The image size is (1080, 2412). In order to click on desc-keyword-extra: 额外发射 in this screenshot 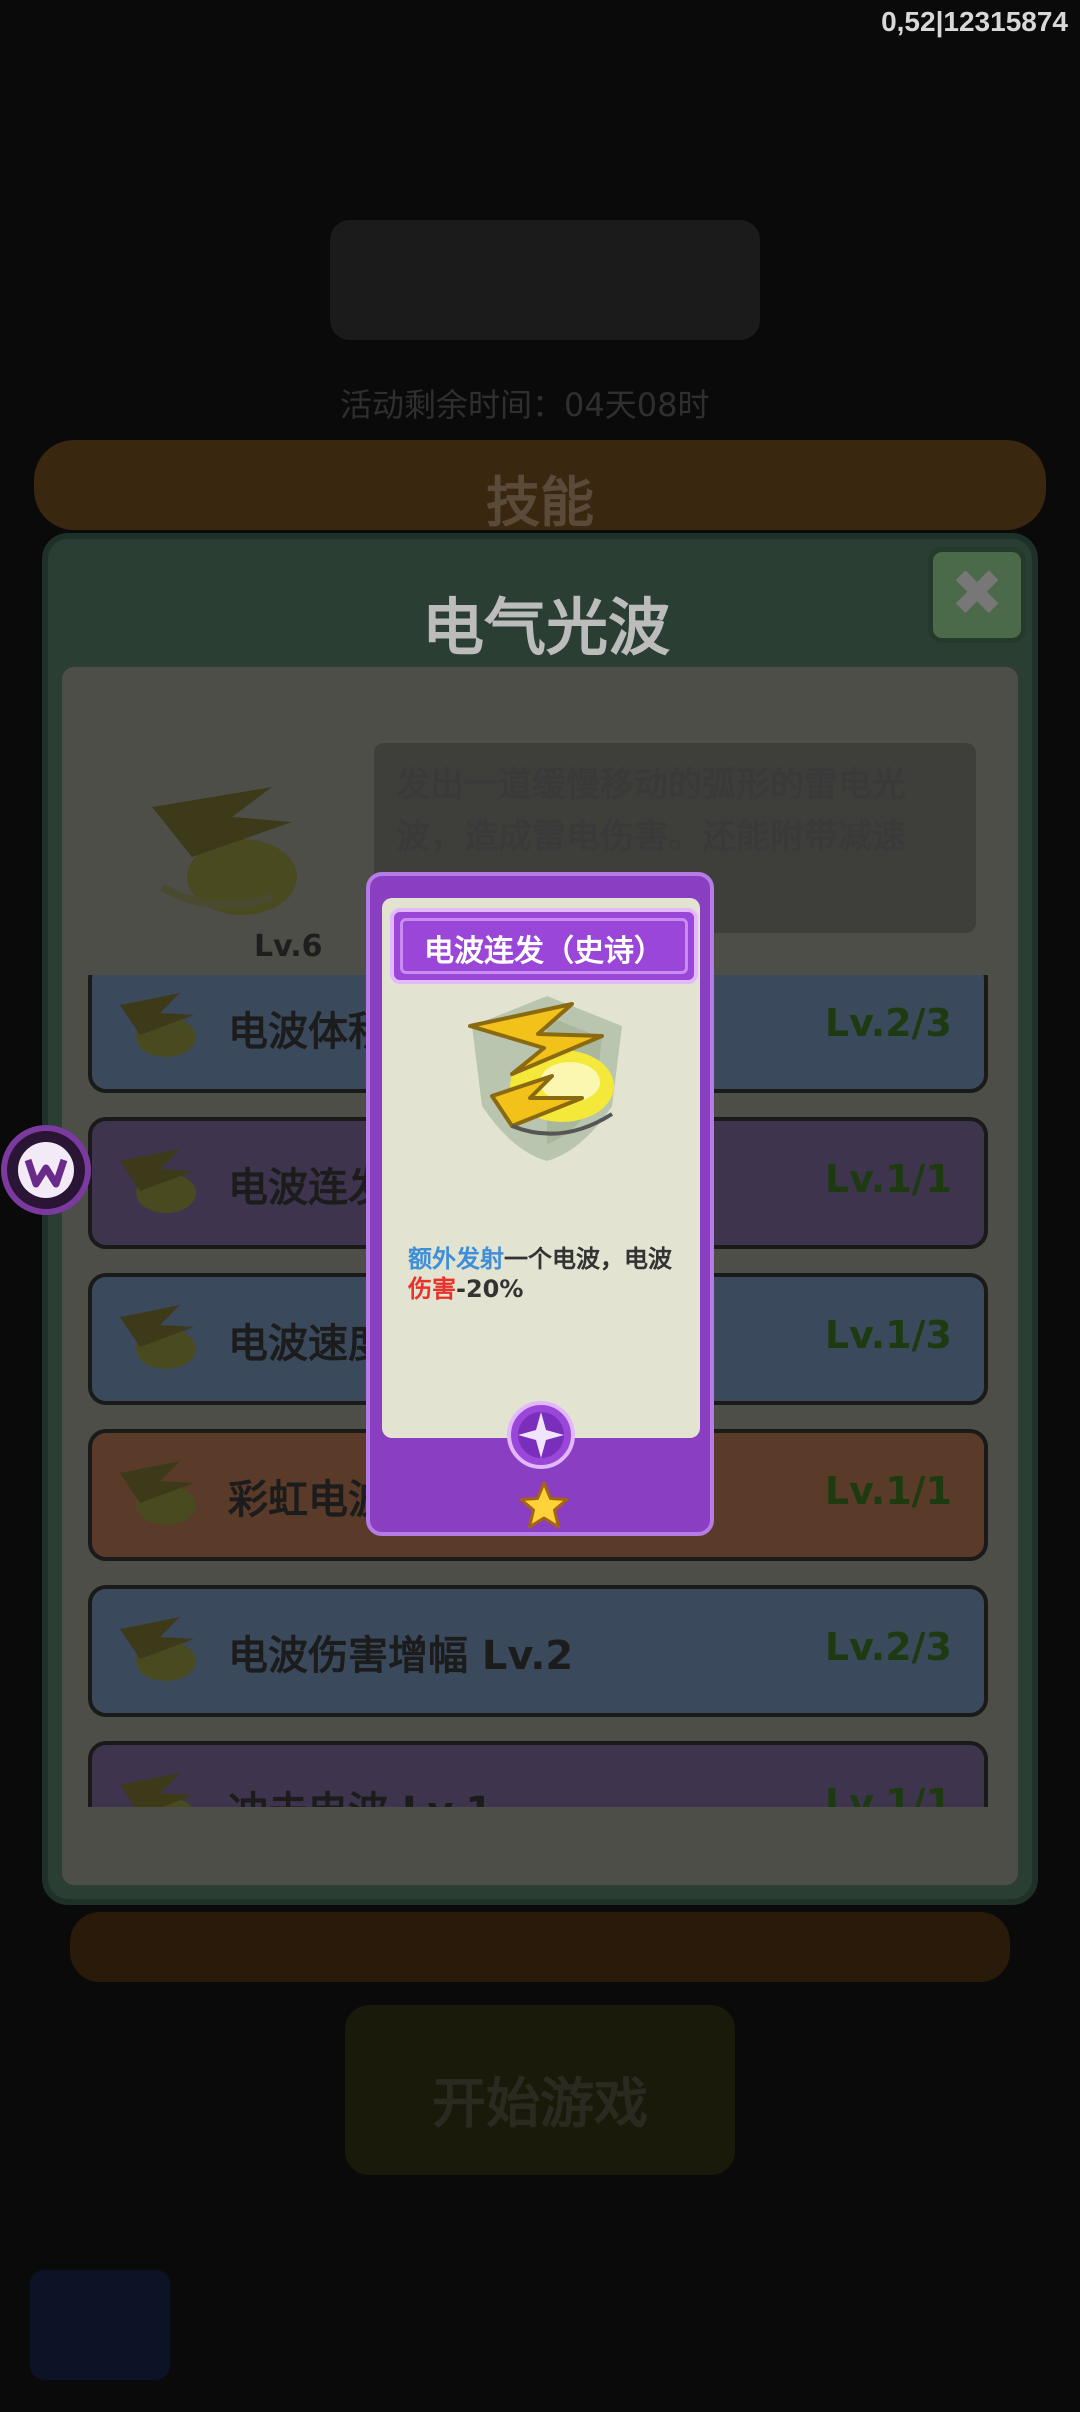, I will do `click(456, 1259)`.